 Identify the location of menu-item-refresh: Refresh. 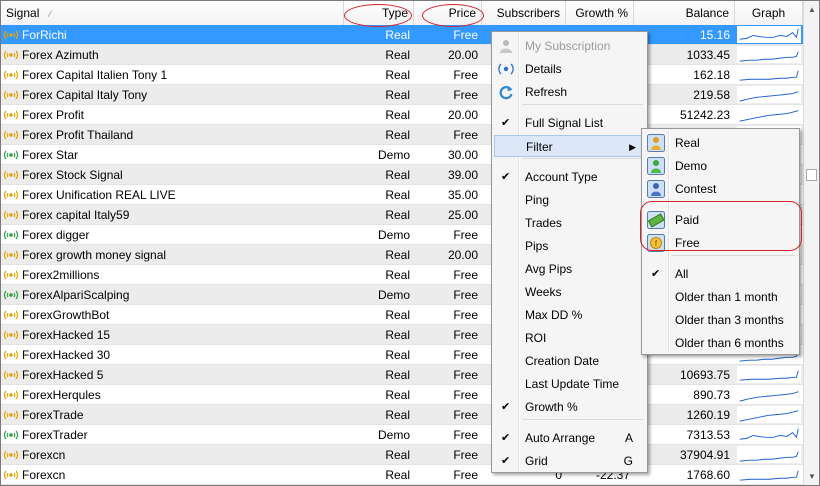
(569, 92).